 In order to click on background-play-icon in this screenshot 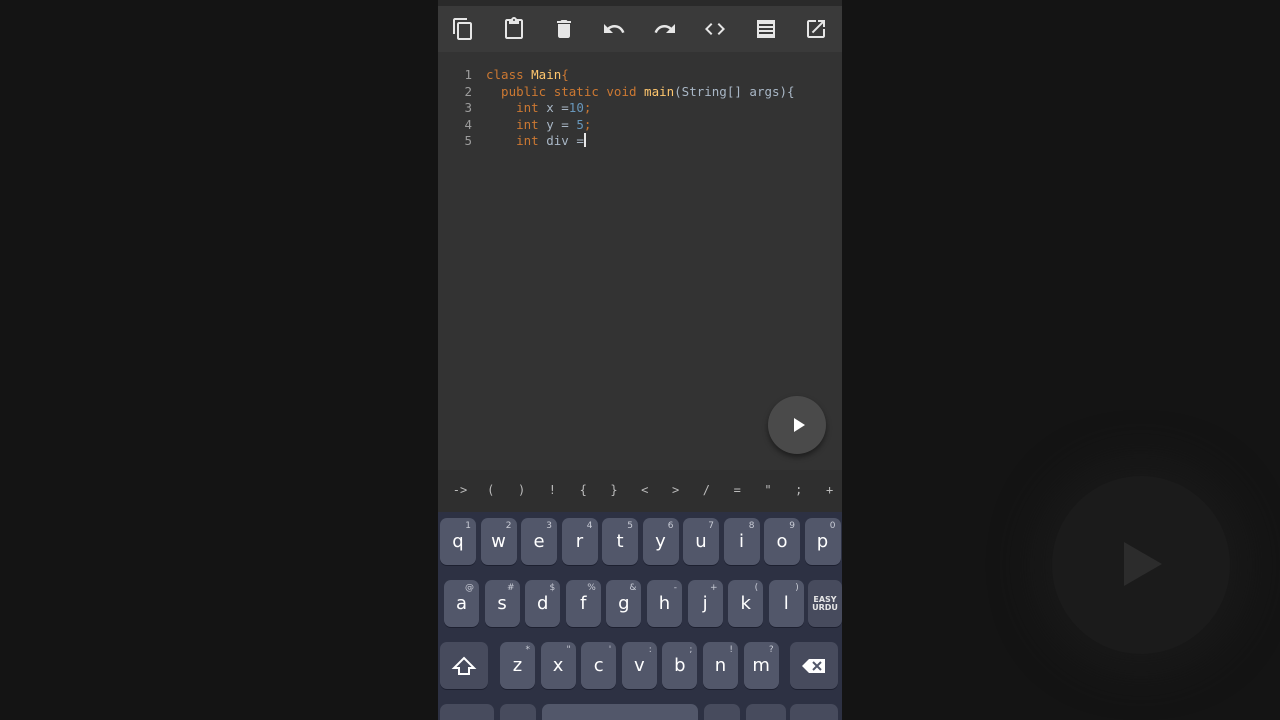, I will do `click(1141, 565)`.